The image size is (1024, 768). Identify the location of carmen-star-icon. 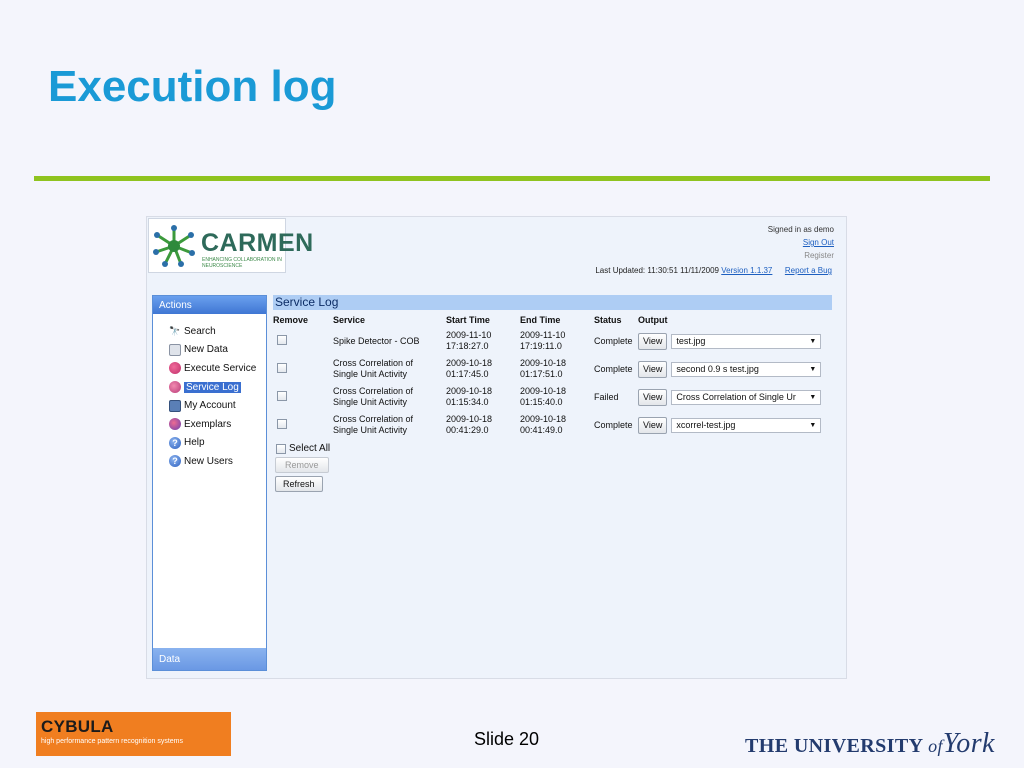
(174, 246).